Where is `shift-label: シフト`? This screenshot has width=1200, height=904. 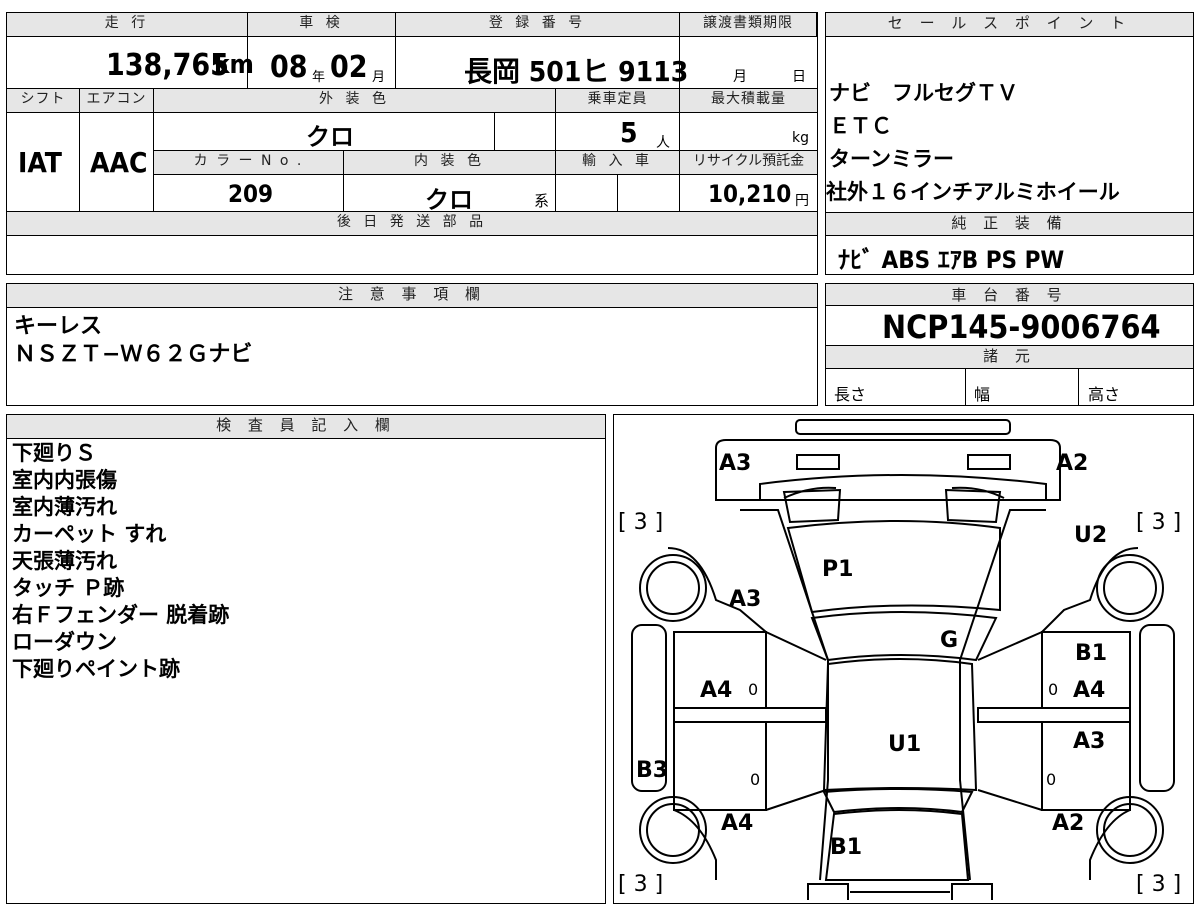
shift-label: シフト is located at coordinates (43, 101).